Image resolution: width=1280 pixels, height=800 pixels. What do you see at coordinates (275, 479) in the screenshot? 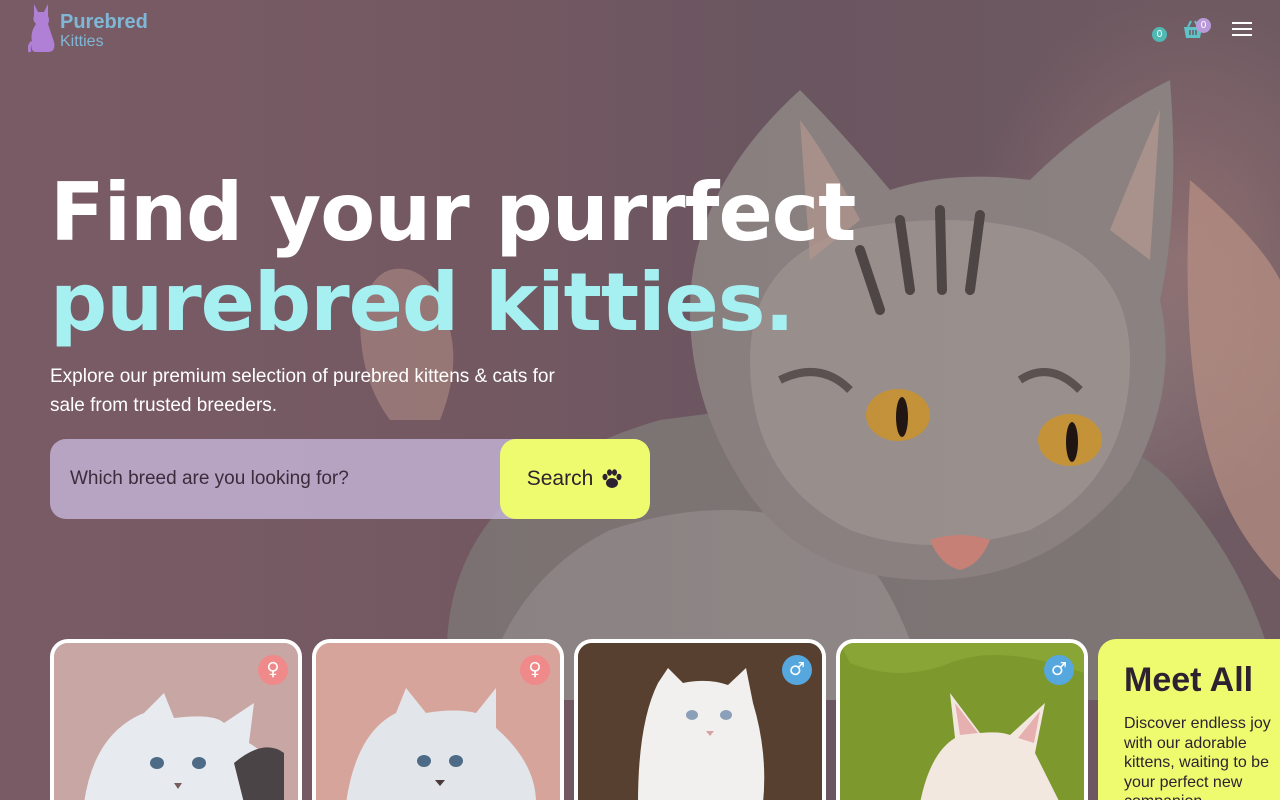
I see `breed-search-input` at bounding box center [275, 479].